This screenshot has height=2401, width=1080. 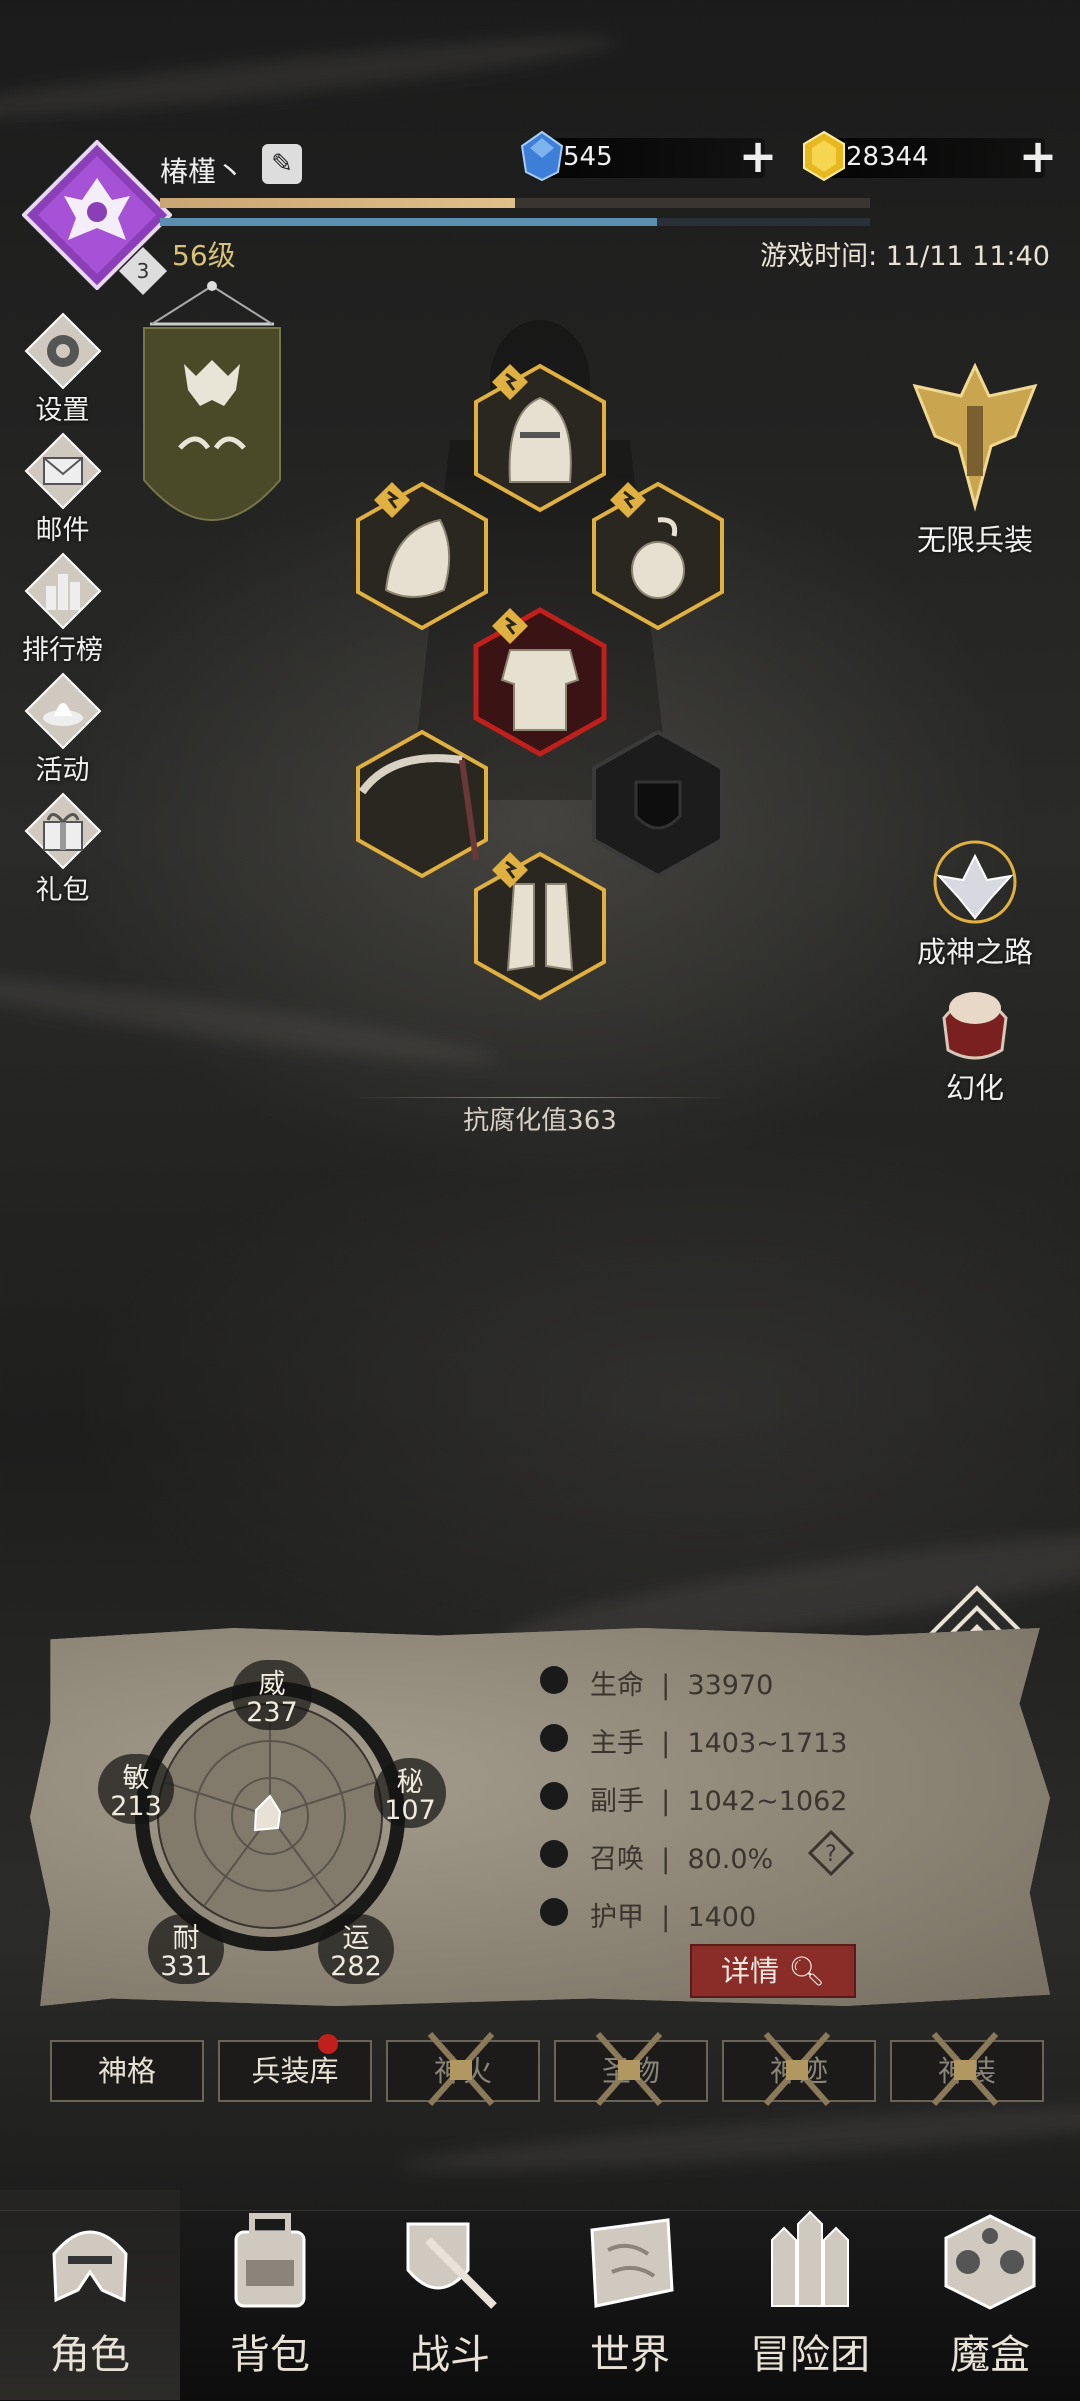 I want to click on attr-wei-name: 威, so click(x=272, y=1684).